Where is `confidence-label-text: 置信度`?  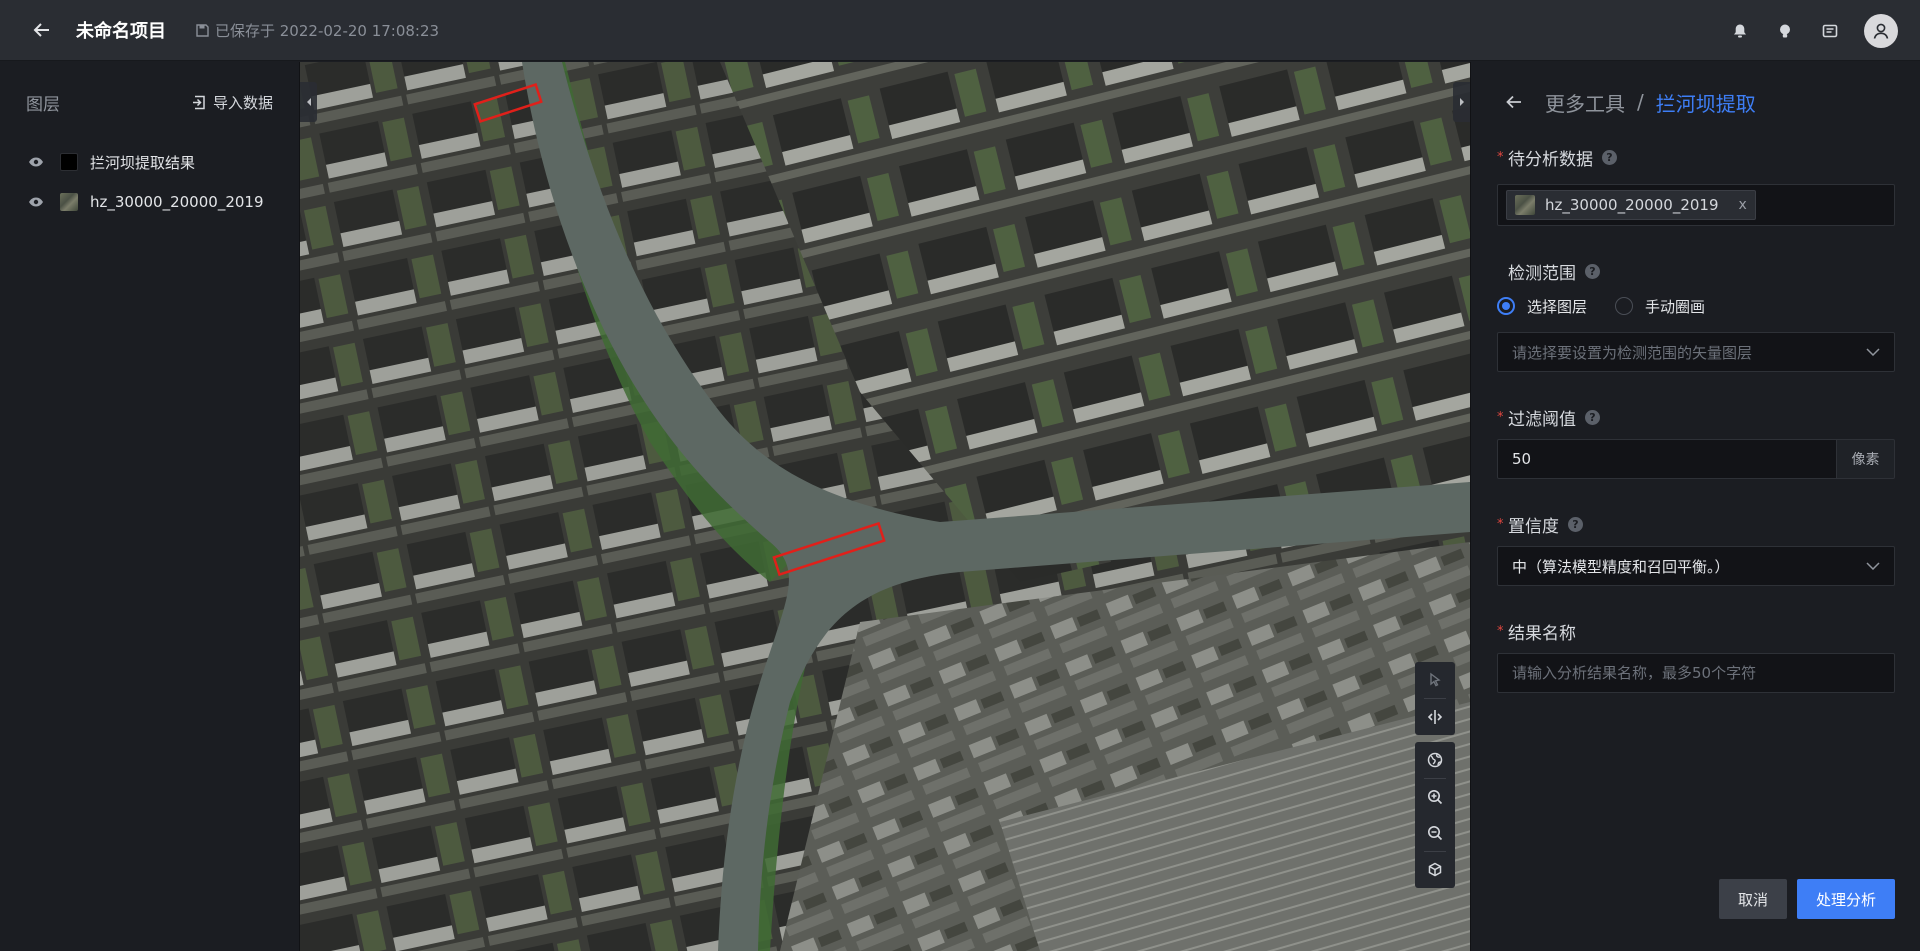 confidence-label-text: 置信度 is located at coordinates (1533, 526).